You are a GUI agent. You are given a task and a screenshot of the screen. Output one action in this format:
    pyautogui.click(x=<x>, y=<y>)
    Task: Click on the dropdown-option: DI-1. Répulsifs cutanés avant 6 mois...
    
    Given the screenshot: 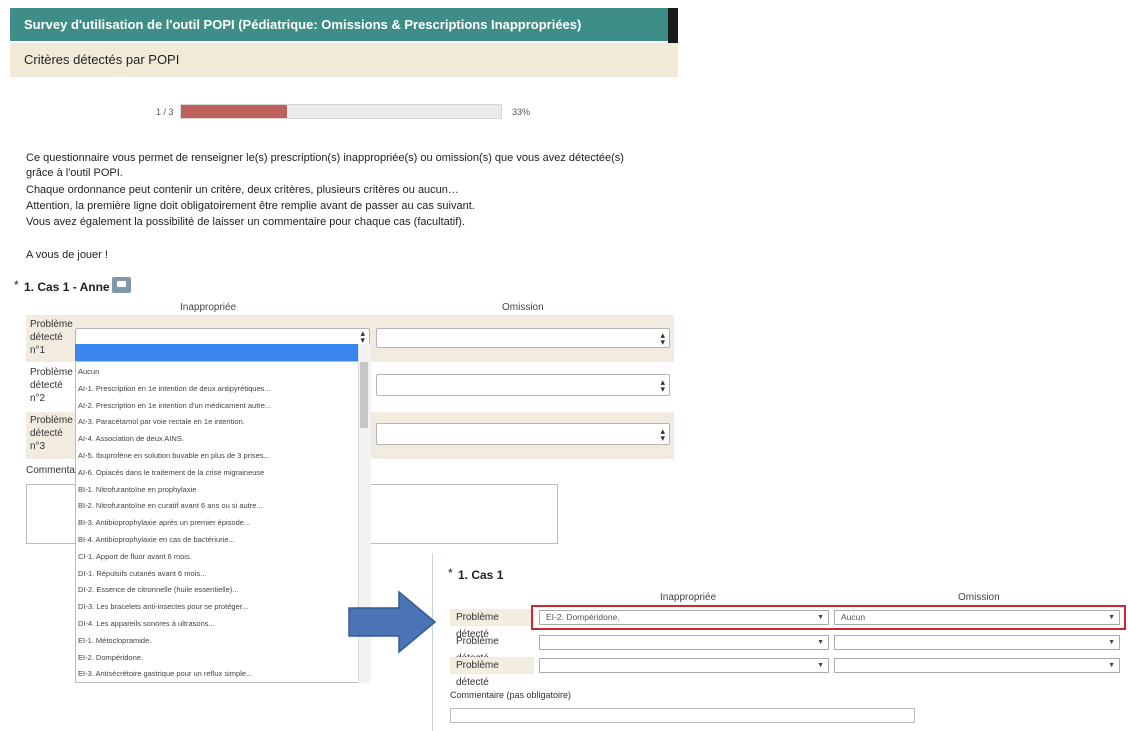 What is the action you would take?
    pyautogui.click(x=142, y=573)
    